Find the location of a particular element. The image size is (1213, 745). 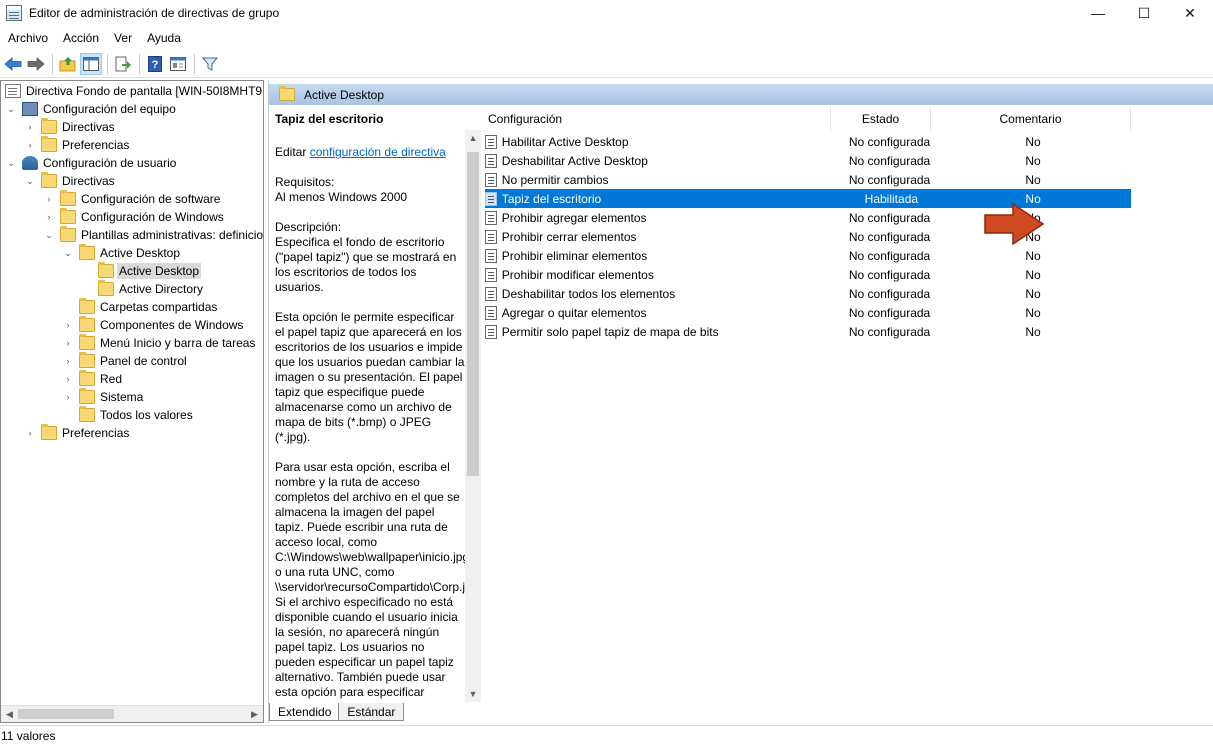

export-list-button is located at coordinates (123, 64).